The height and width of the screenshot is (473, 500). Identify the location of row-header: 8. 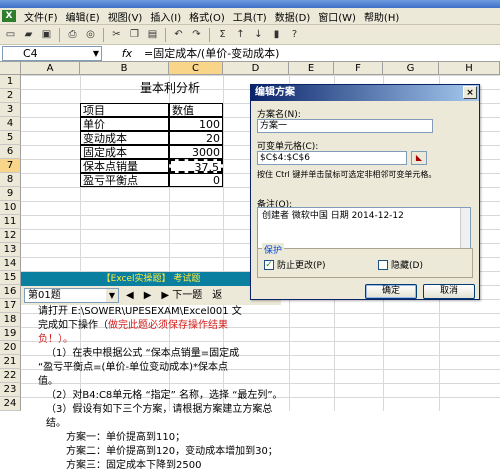
(10, 180).